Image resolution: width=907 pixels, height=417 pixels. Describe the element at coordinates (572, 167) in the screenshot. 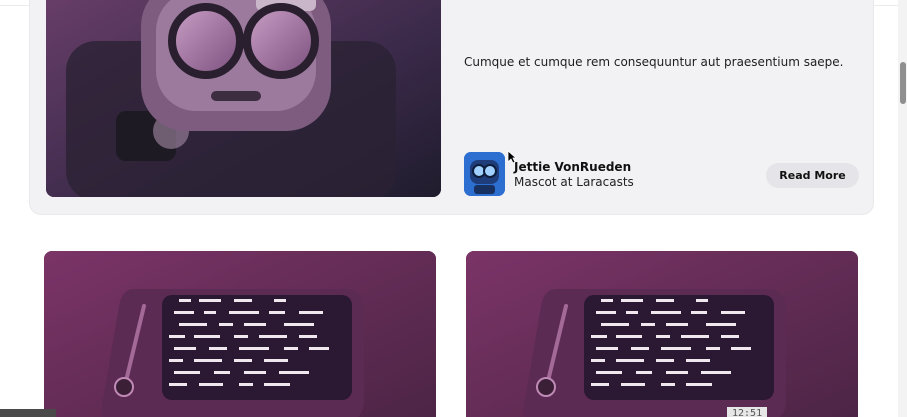

I see `author-name: Jettie VonRueden` at that location.